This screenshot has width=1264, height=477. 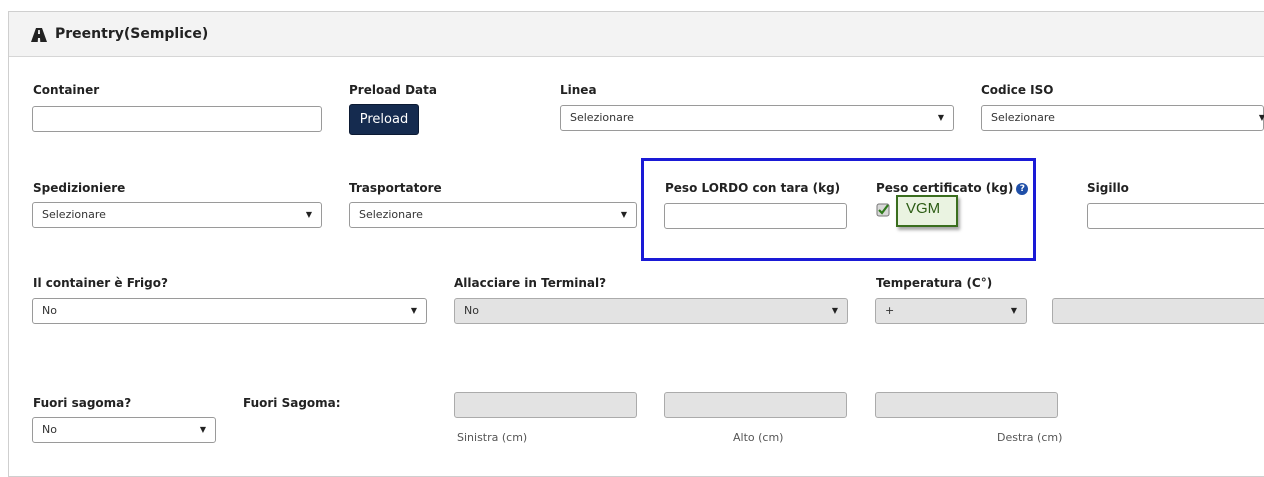 What do you see at coordinates (602, 117) in the screenshot?
I see `linea-select-value: Selezionare` at bounding box center [602, 117].